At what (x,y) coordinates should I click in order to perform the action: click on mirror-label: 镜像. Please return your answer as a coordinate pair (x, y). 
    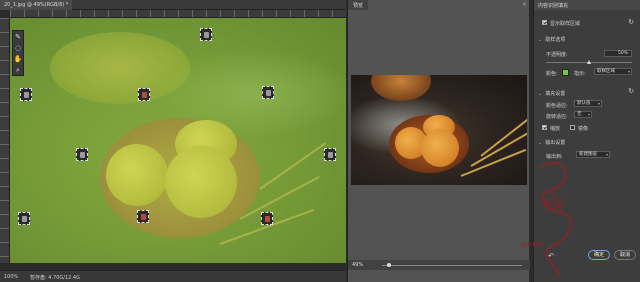
    Looking at the image, I should click on (583, 129).